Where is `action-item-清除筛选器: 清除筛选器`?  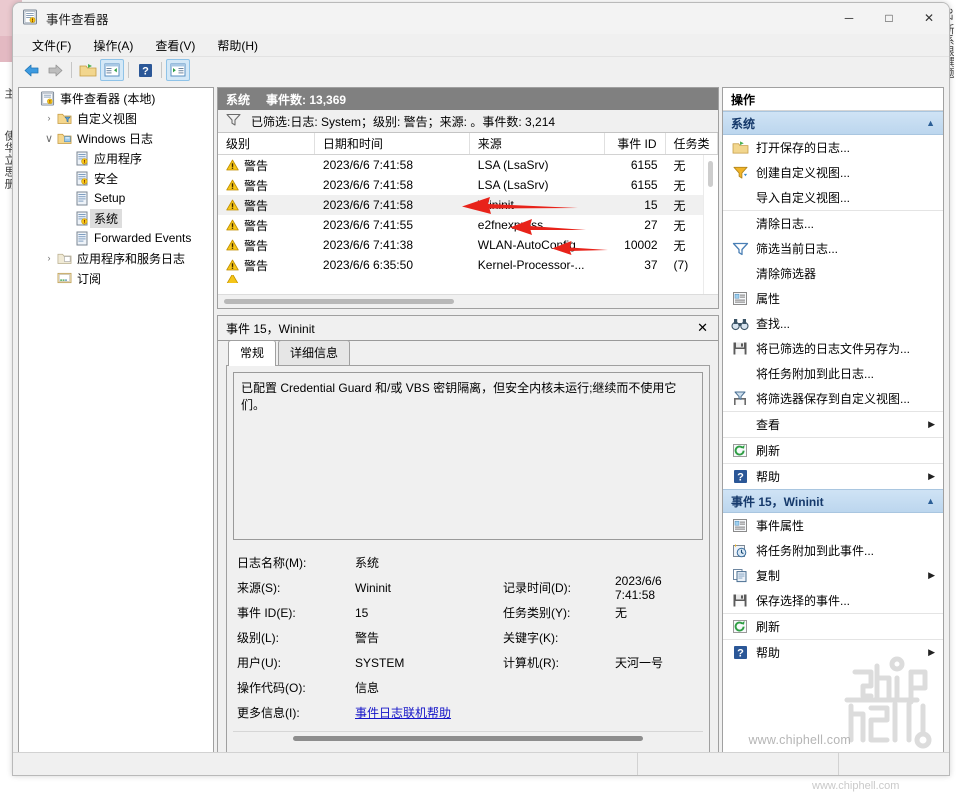
action-item-清除筛选器: 清除筛选器 is located at coordinates (833, 273).